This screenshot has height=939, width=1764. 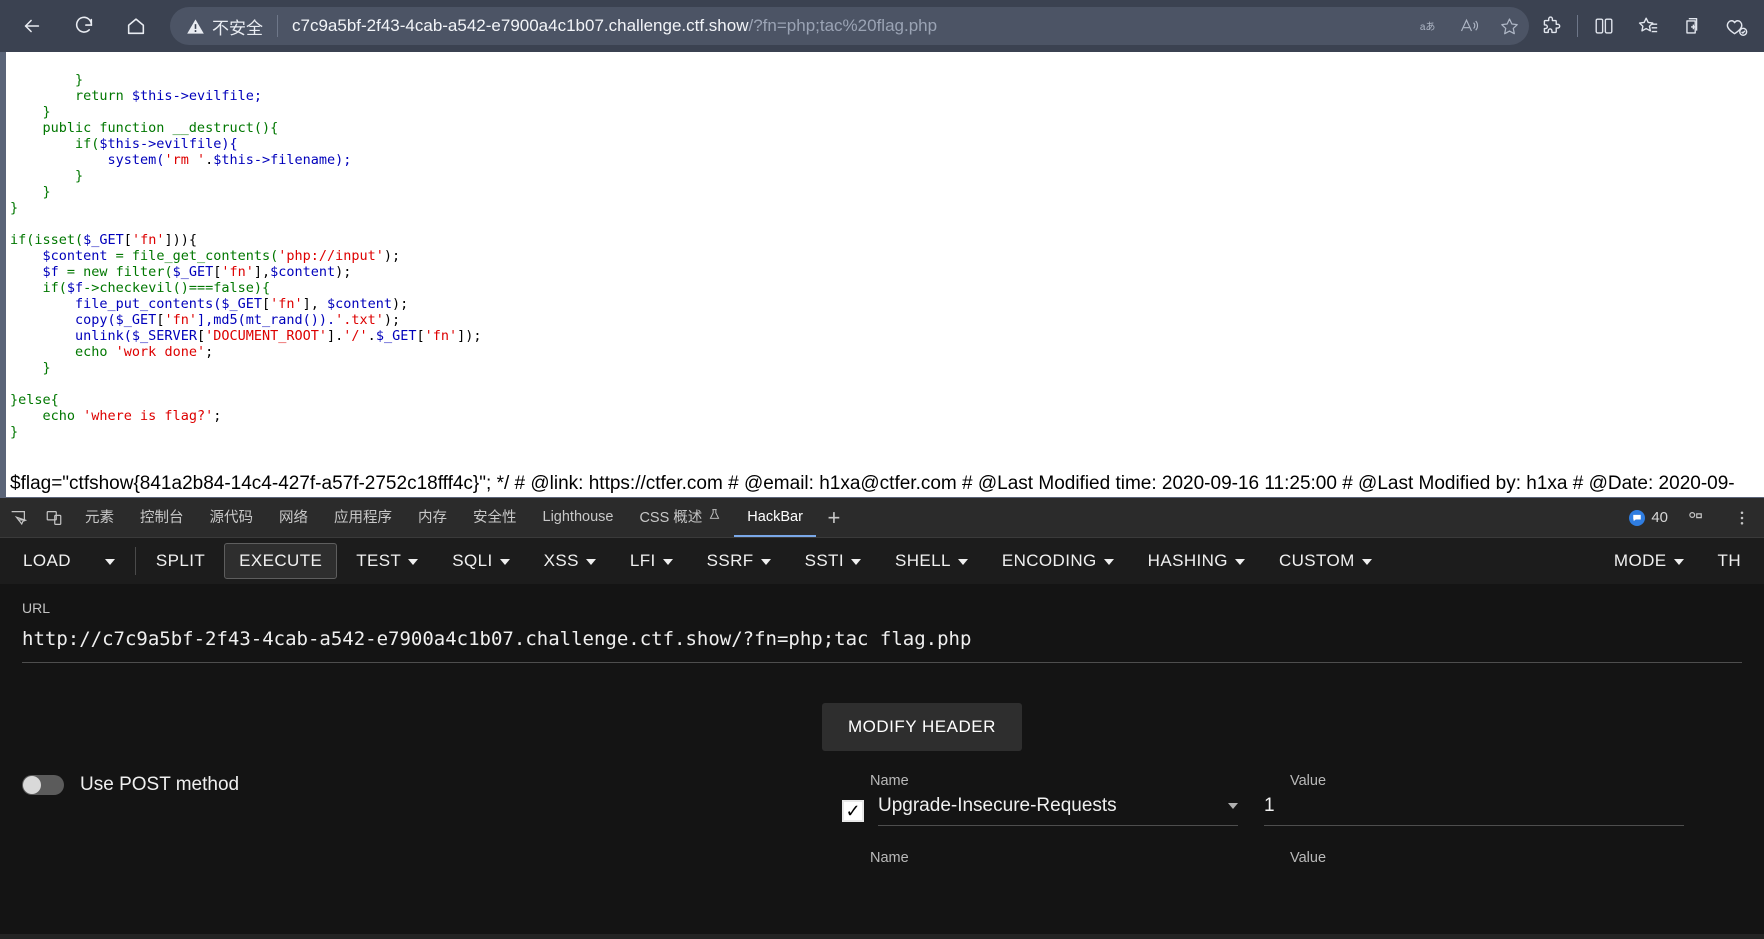 What do you see at coordinates (36, 608) in the screenshot?
I see `url-field-label: URL` at bounding box center [36, 608].